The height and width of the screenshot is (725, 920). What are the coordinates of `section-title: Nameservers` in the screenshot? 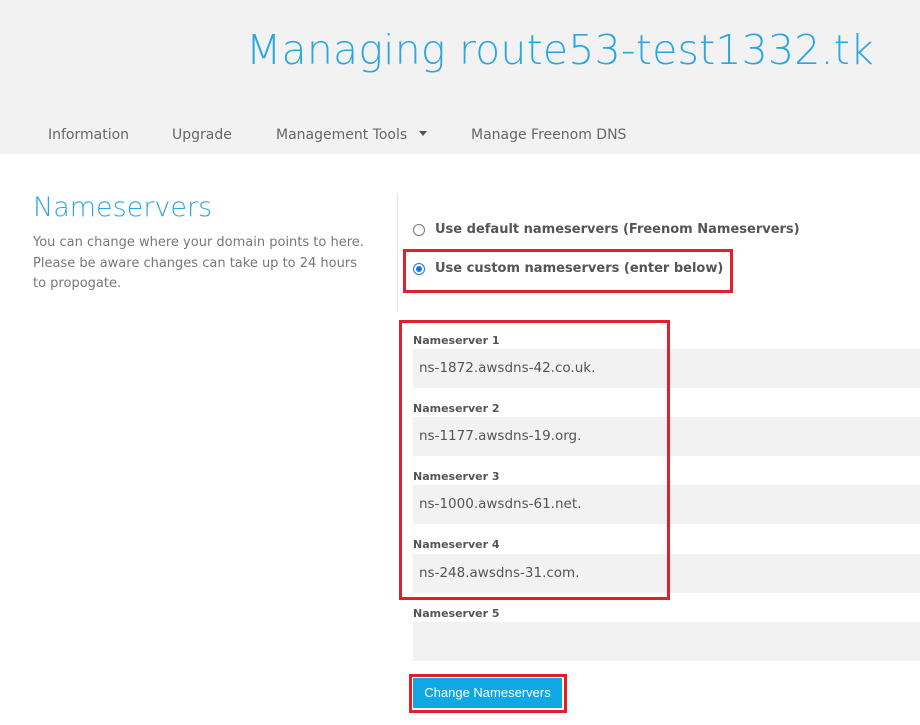 It's located at (123, 207).